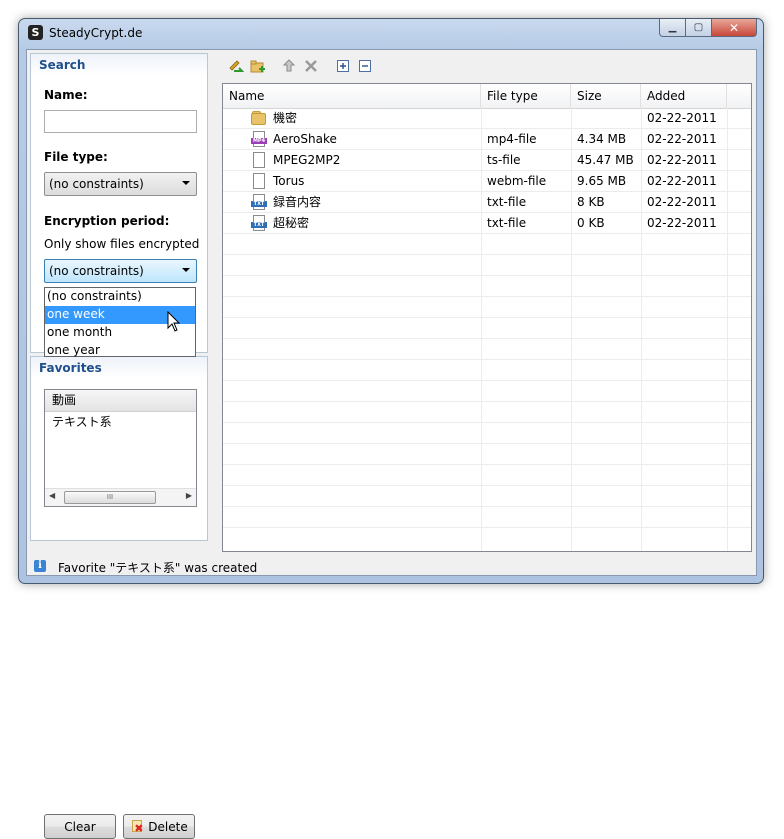 Image resolution: width=784 pixels, height=839 pixels. I want to click on close-button: ✕, so click(734, 28).